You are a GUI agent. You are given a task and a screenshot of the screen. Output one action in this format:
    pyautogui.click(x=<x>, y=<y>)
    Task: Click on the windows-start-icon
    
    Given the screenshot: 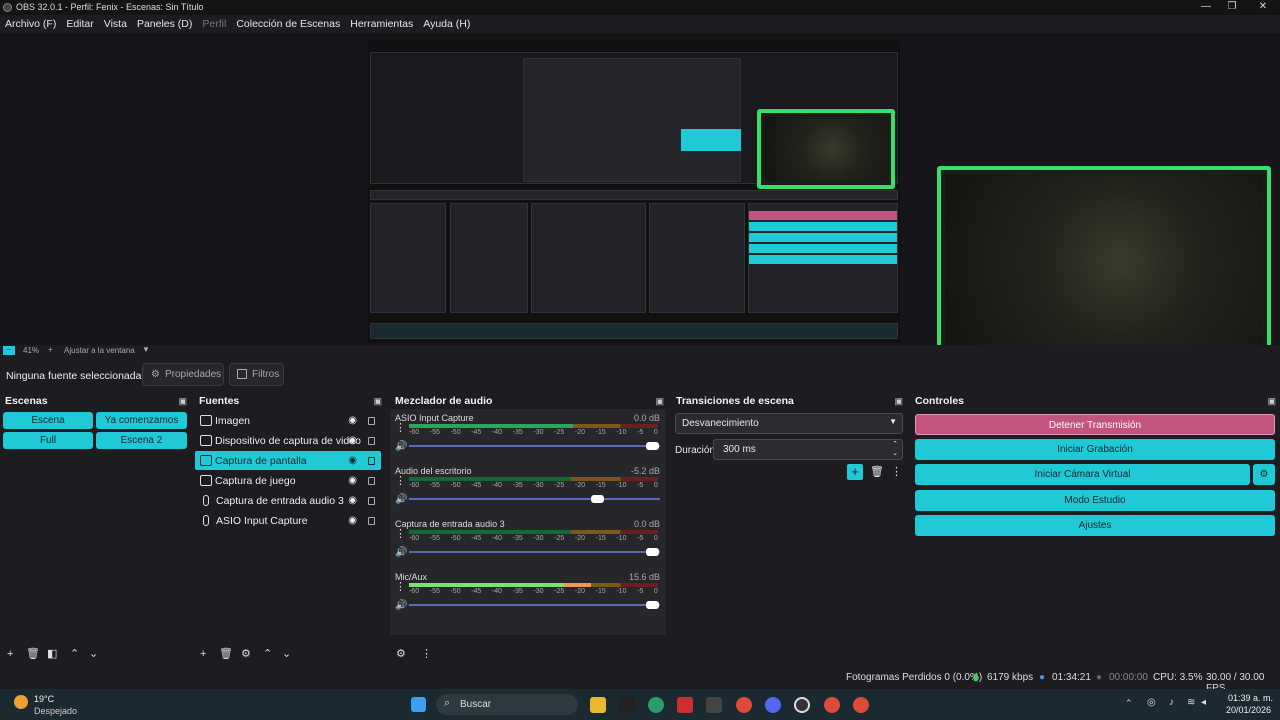 What is the action you would take?
    pyautogui.click(x=418, y=704)
    